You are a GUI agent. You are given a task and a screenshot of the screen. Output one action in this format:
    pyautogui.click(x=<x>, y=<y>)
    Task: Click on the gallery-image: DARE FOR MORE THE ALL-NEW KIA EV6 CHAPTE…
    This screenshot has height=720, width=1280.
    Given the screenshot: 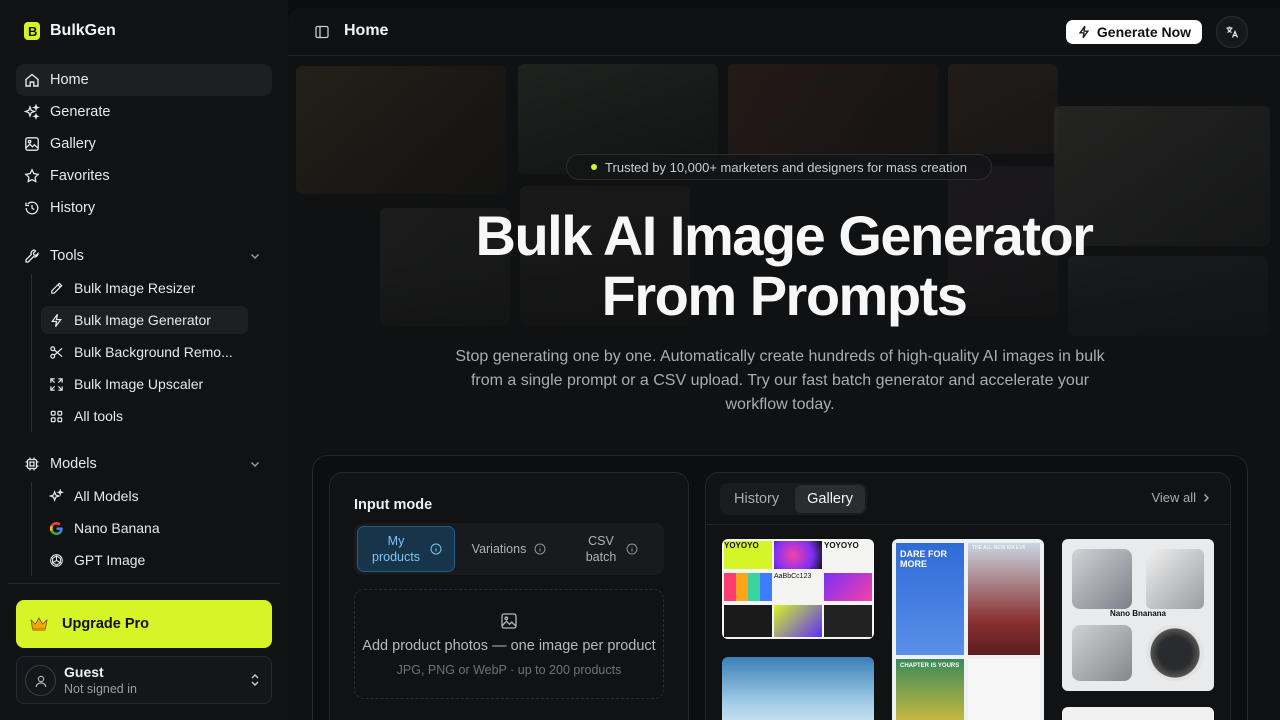 What is the action you would take?
    pyautogui.click(x=968, y=629)
    